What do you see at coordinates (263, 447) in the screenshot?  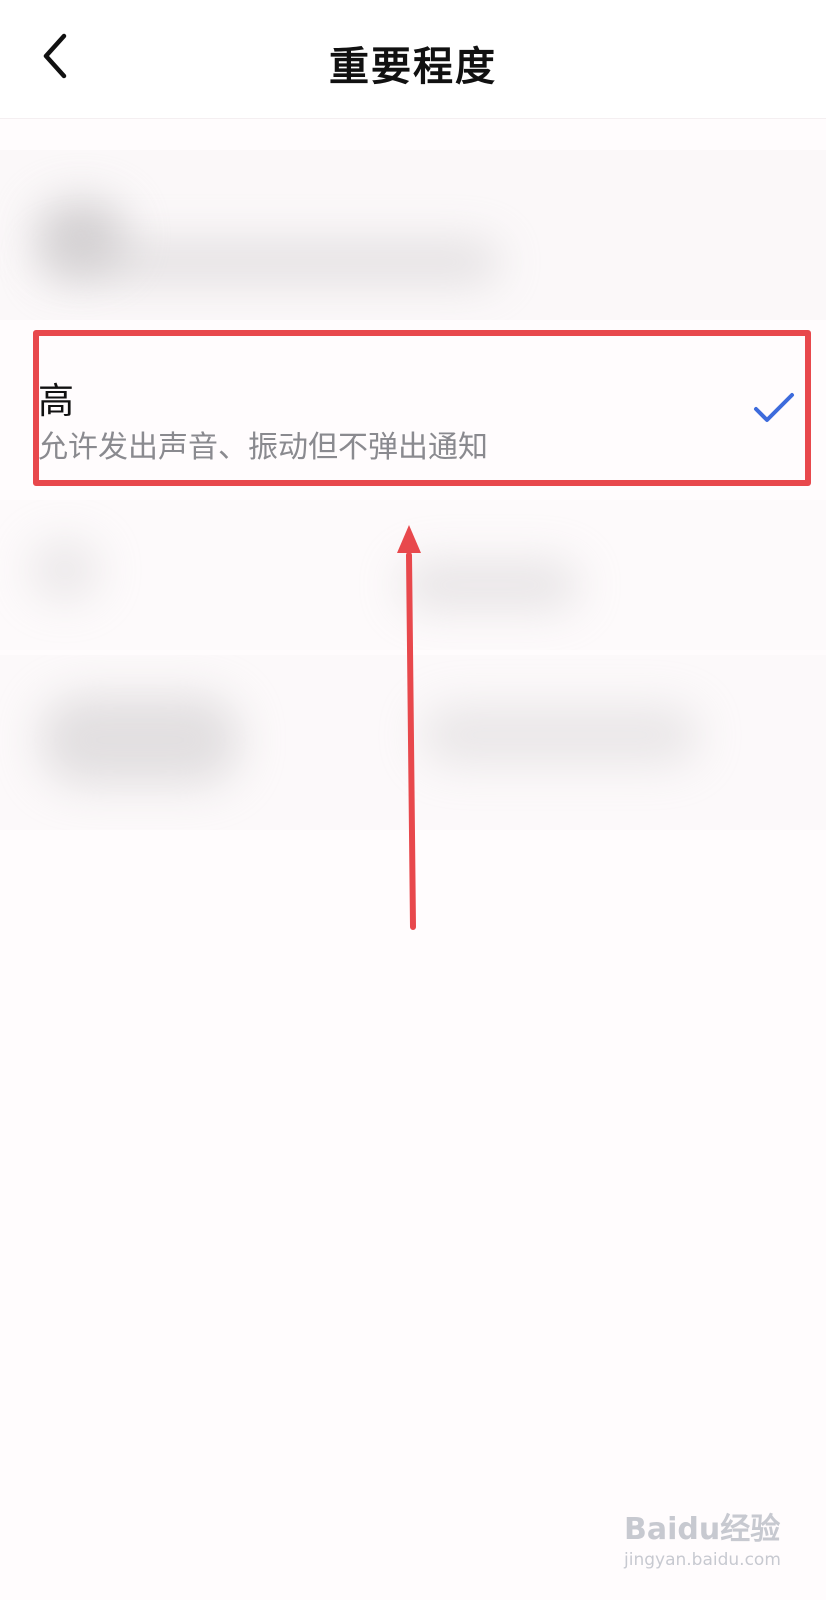 I see `option-description: 允许发出声音、振动但不弹出通知` at bounding box center [263, 447].